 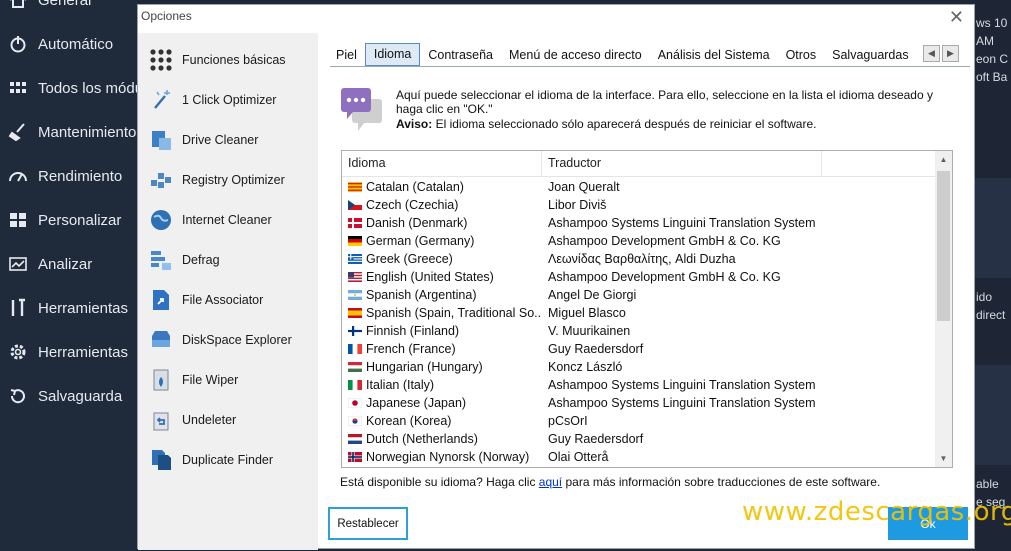 I want to click on app-right-text: oft Ba, so click(x=992, y=77).